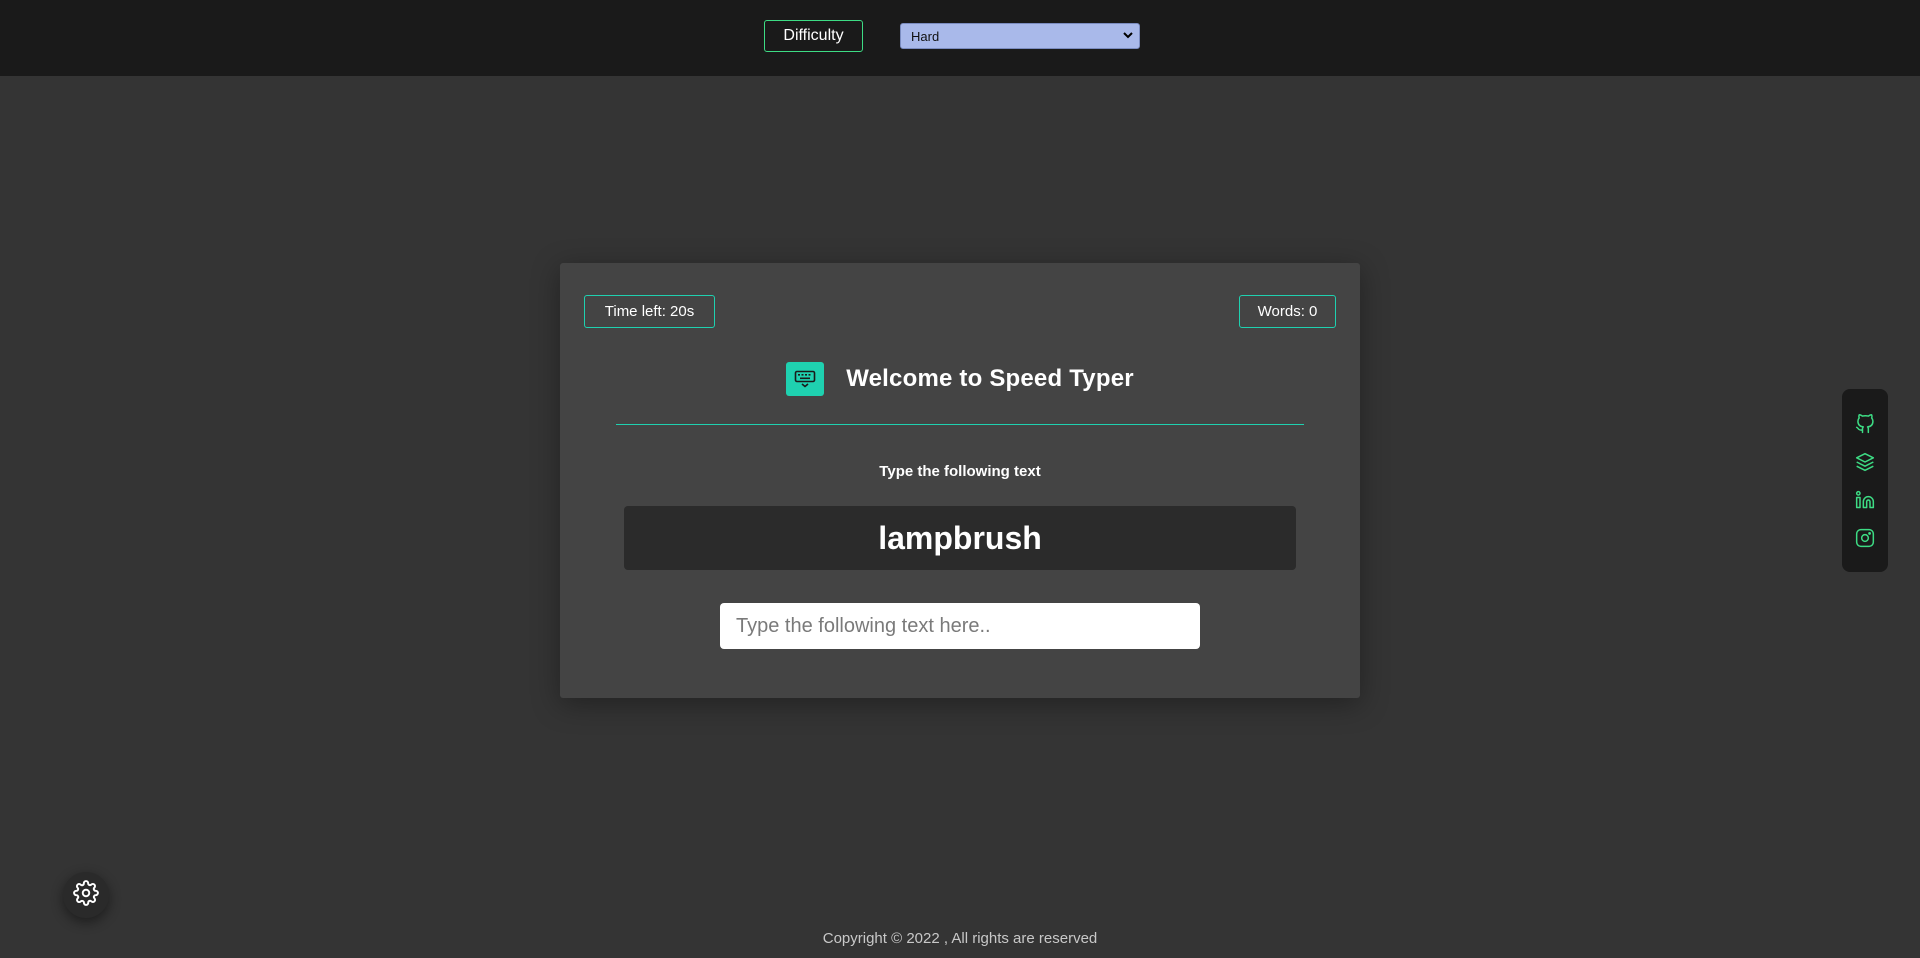 The image size is (1920, 958). What do you see at coordinates (990, 378) in the screenshot?
I see `page-title: Welcome to Speed Typer` at bounding box center [990, 378].